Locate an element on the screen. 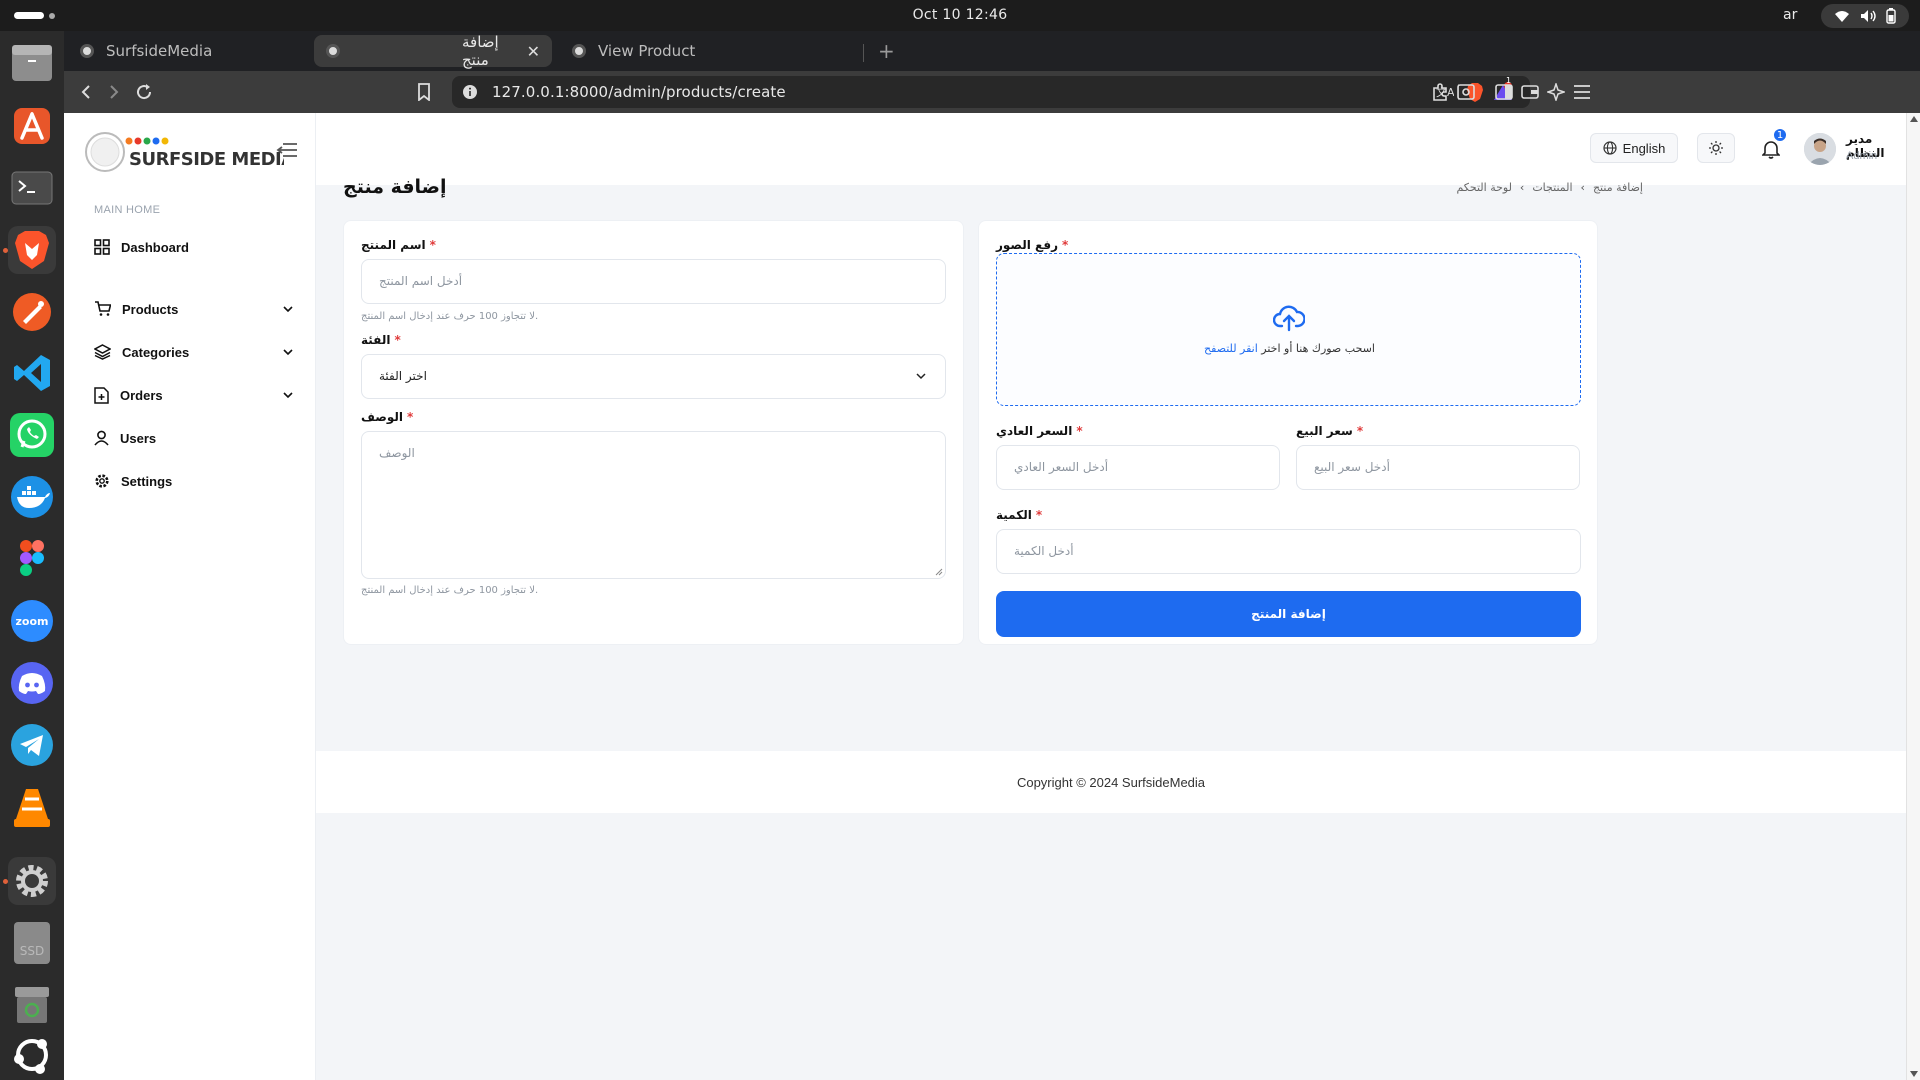  breadcrumb-item: لوحة التحكم is located at coordinates (1483, 187).